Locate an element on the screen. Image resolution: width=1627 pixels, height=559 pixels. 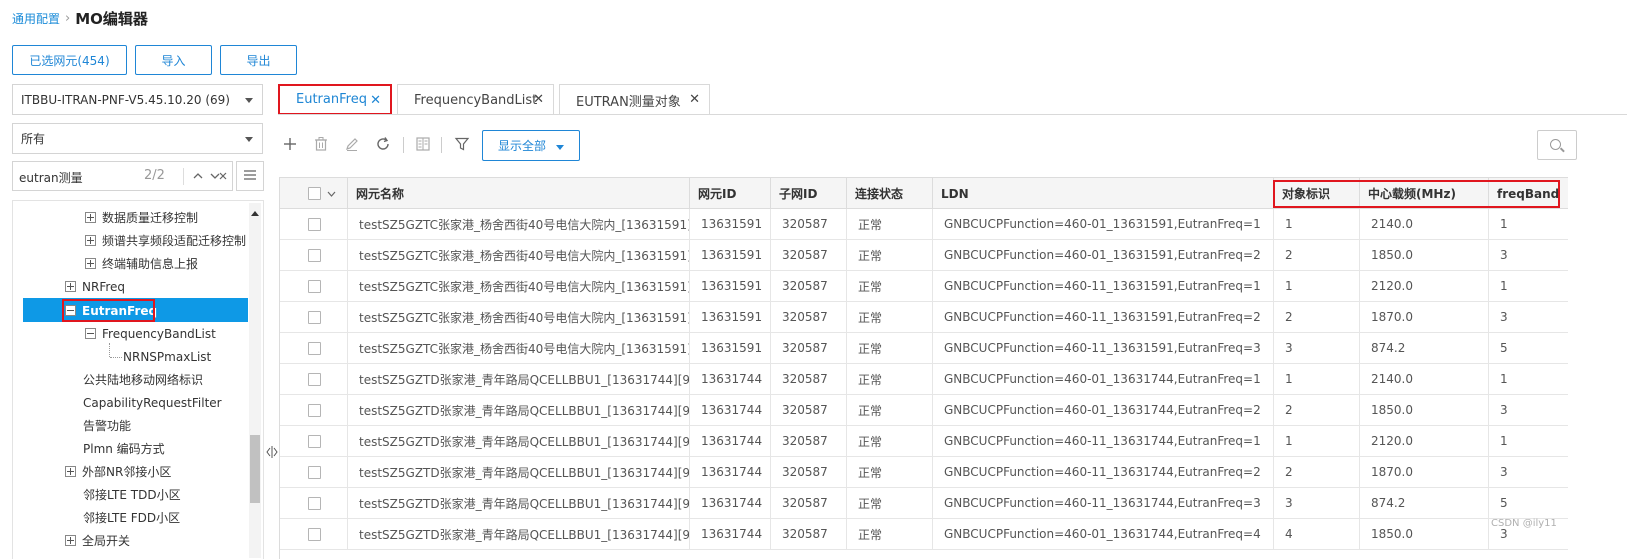
tree-node: 频谱共享频段适配迁移控制 is located at coordinates (165, 240).